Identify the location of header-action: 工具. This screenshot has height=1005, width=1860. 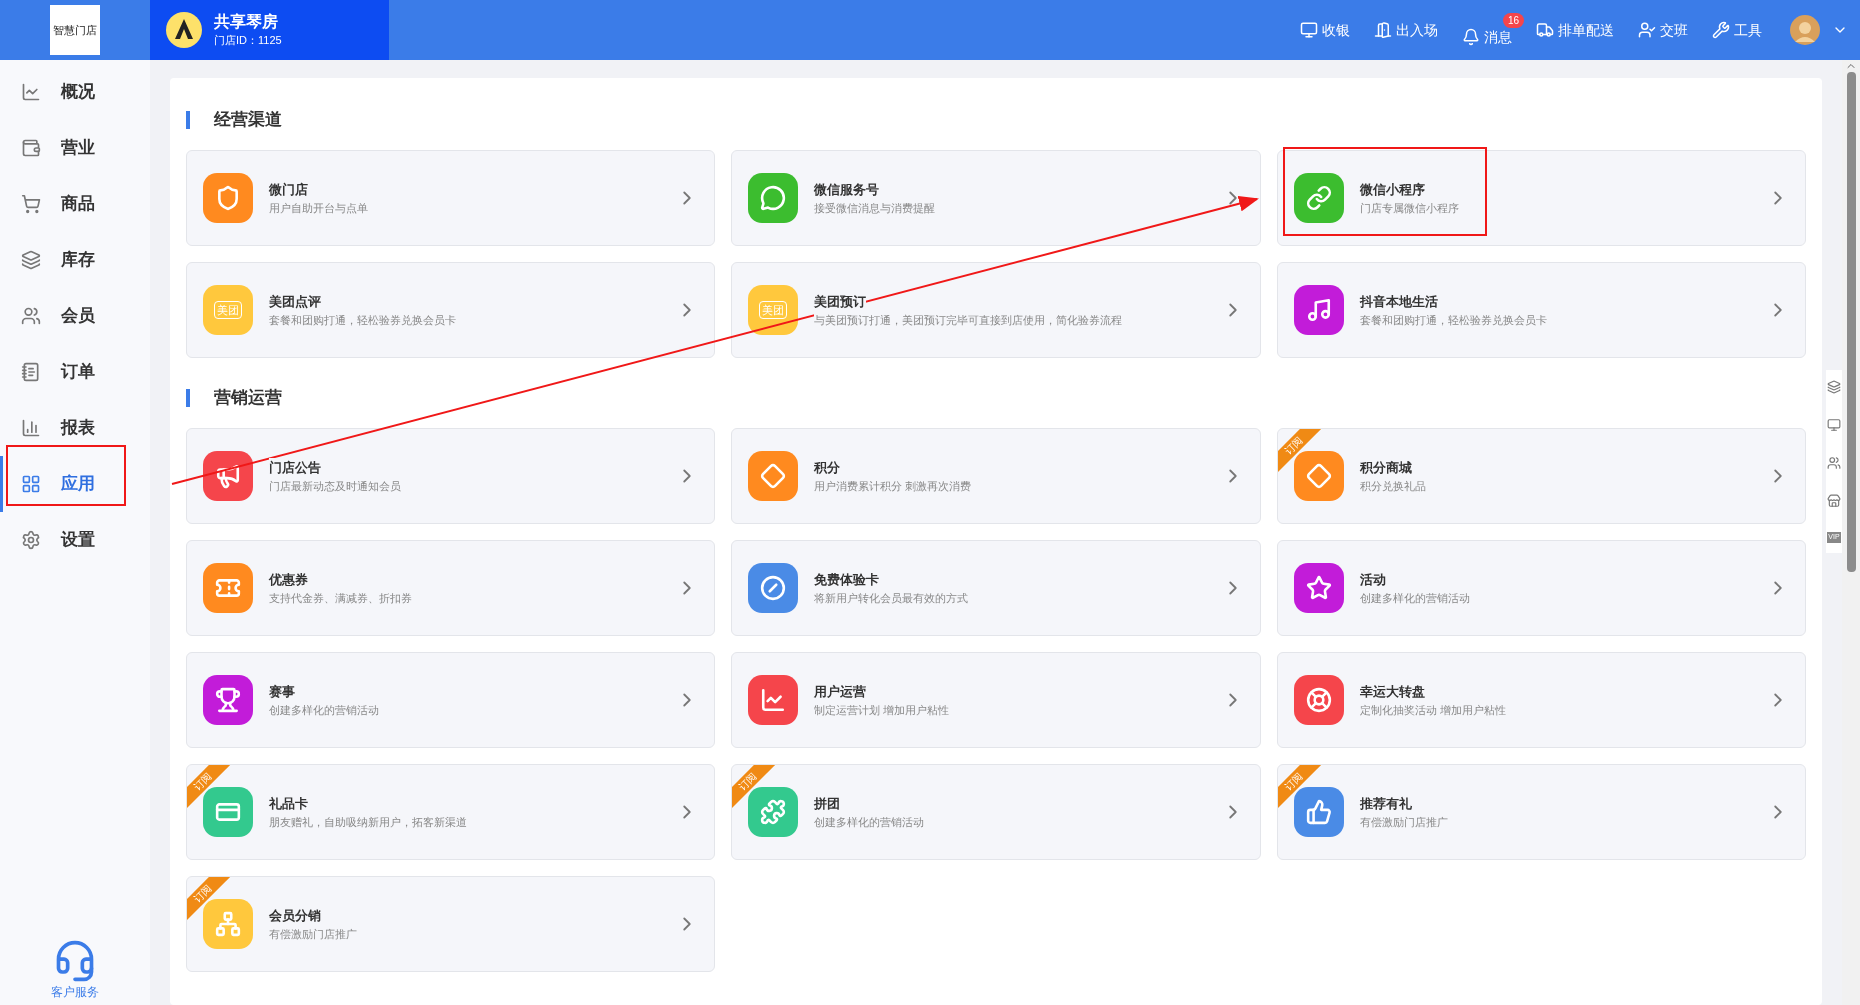
(1737, 30).